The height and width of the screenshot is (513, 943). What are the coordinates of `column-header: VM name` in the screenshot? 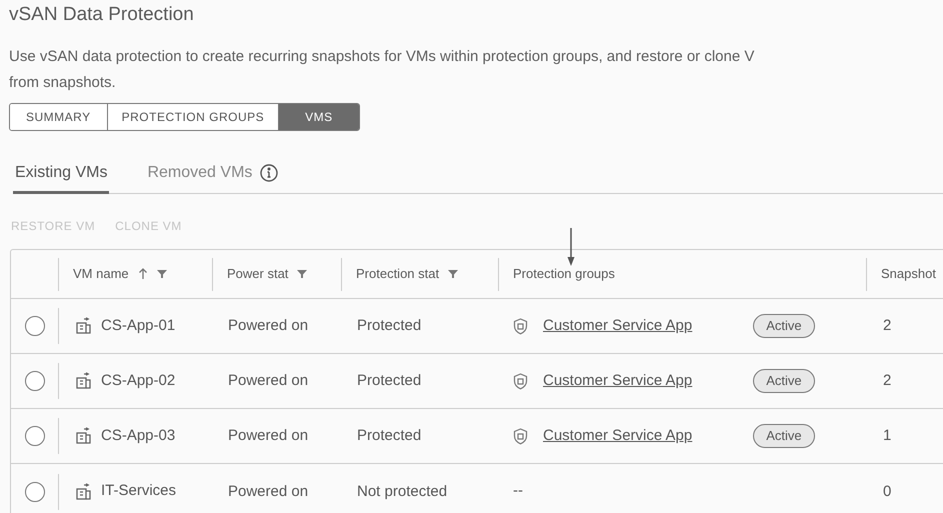 It's located at (101, 274).